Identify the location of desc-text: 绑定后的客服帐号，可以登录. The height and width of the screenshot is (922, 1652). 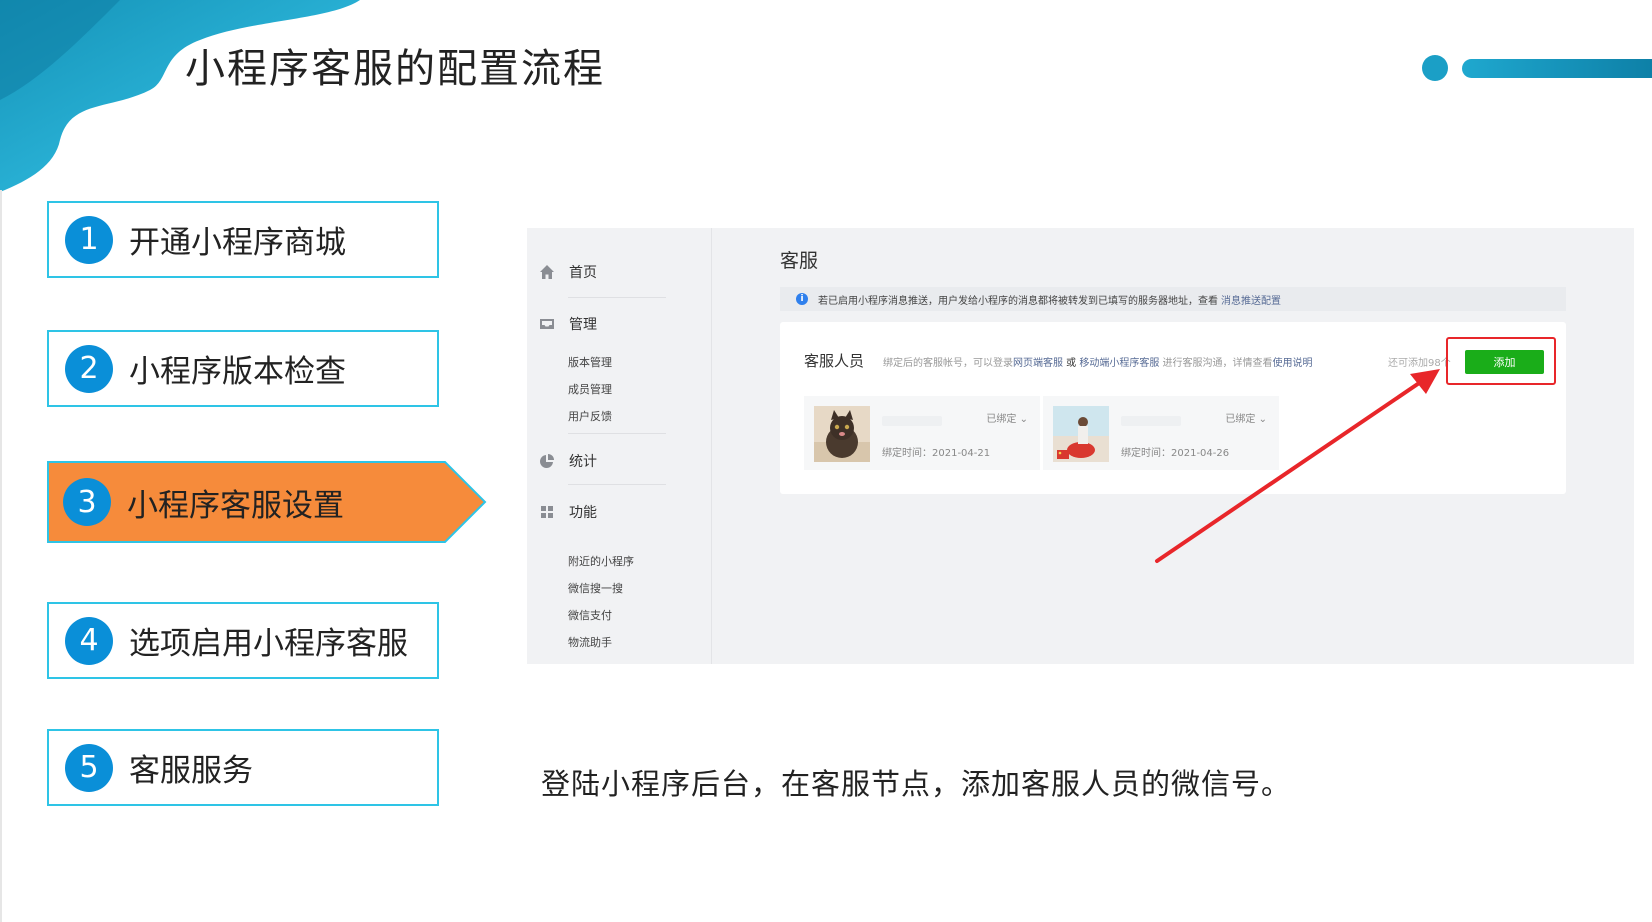
(948, 363).